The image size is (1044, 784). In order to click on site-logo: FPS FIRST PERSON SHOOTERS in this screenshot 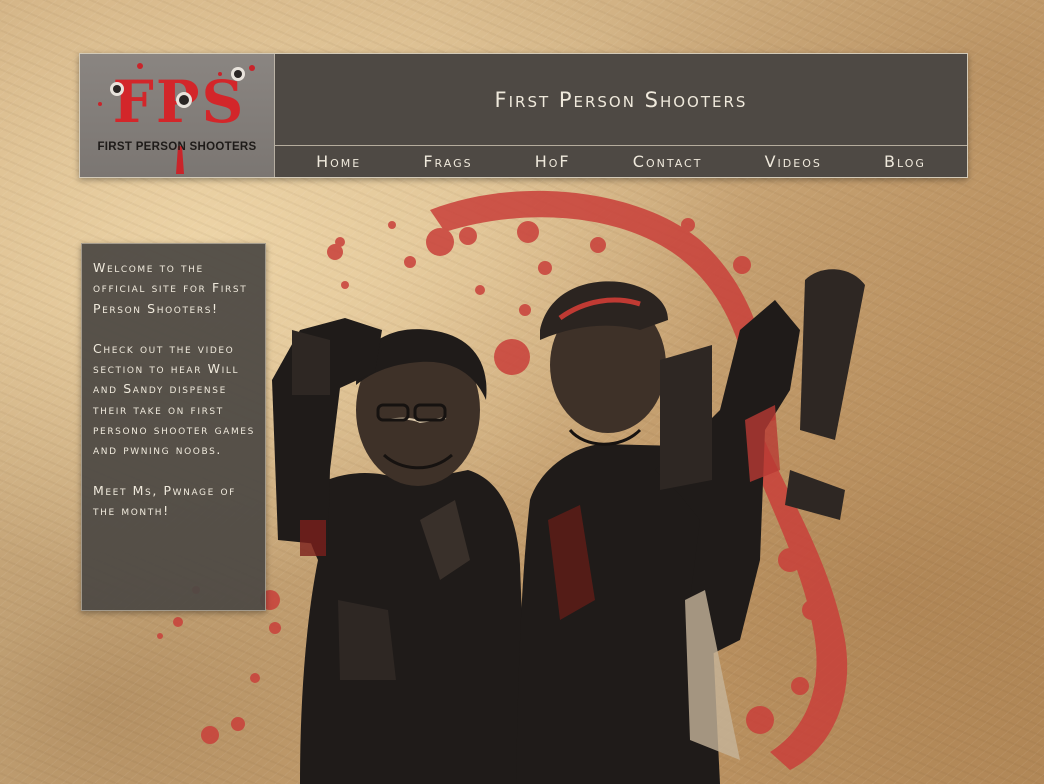, I will do `click(177, 115)`.